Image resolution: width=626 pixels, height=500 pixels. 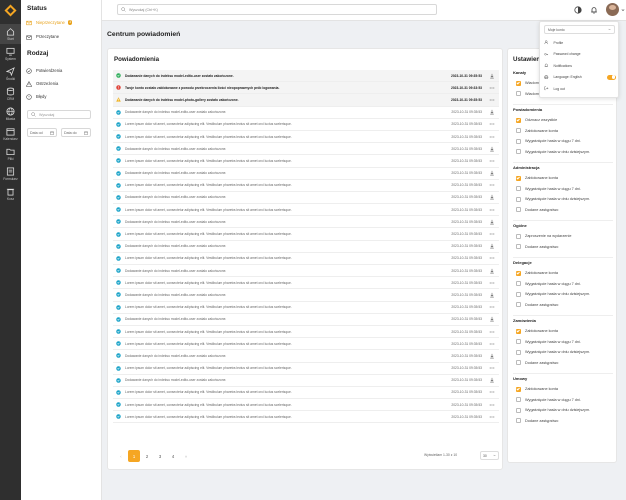 What do you see at coordinates (611, 77) in the screenshot?
I see `language-toggle` at bounding box center [611, 77].